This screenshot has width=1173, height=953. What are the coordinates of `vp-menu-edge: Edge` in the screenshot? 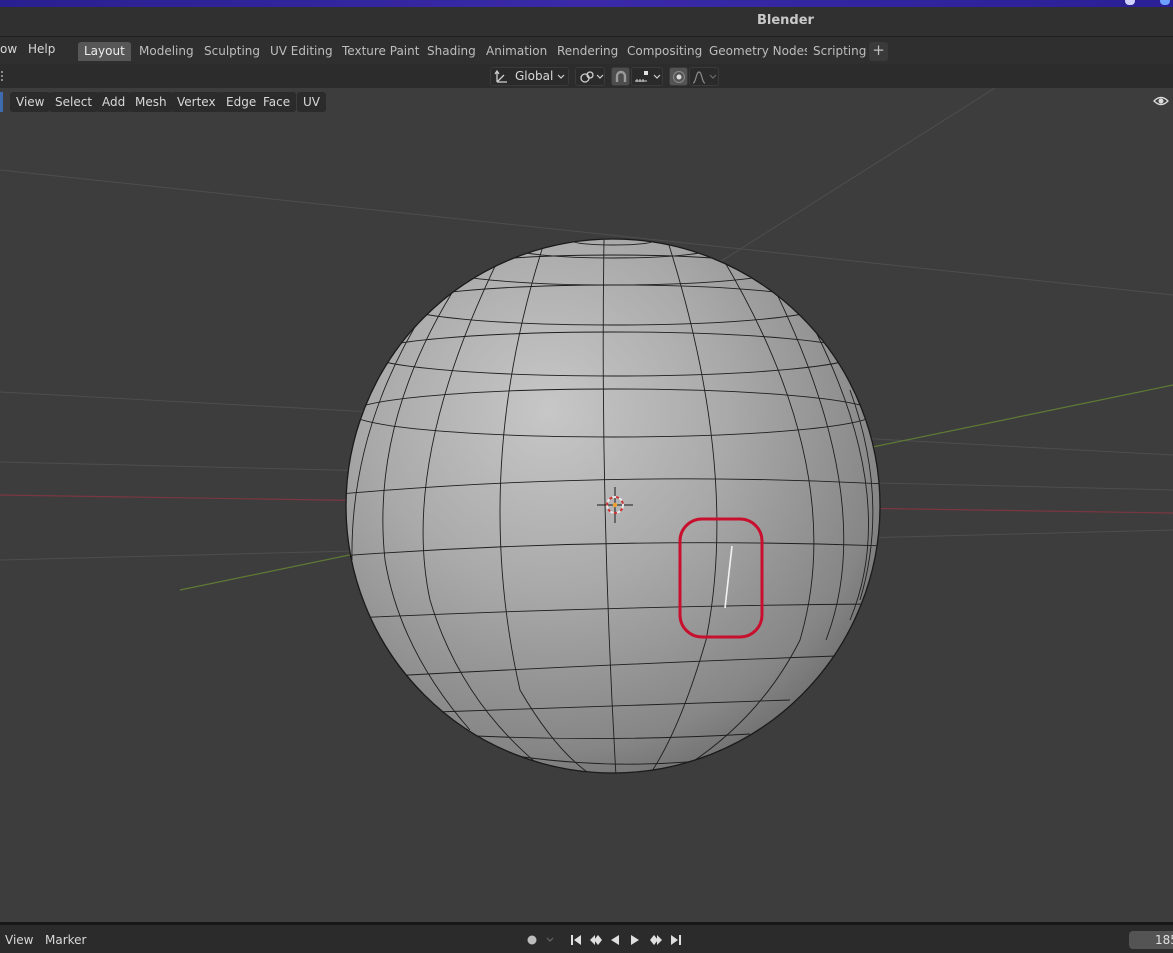 It's located at (241, 102).